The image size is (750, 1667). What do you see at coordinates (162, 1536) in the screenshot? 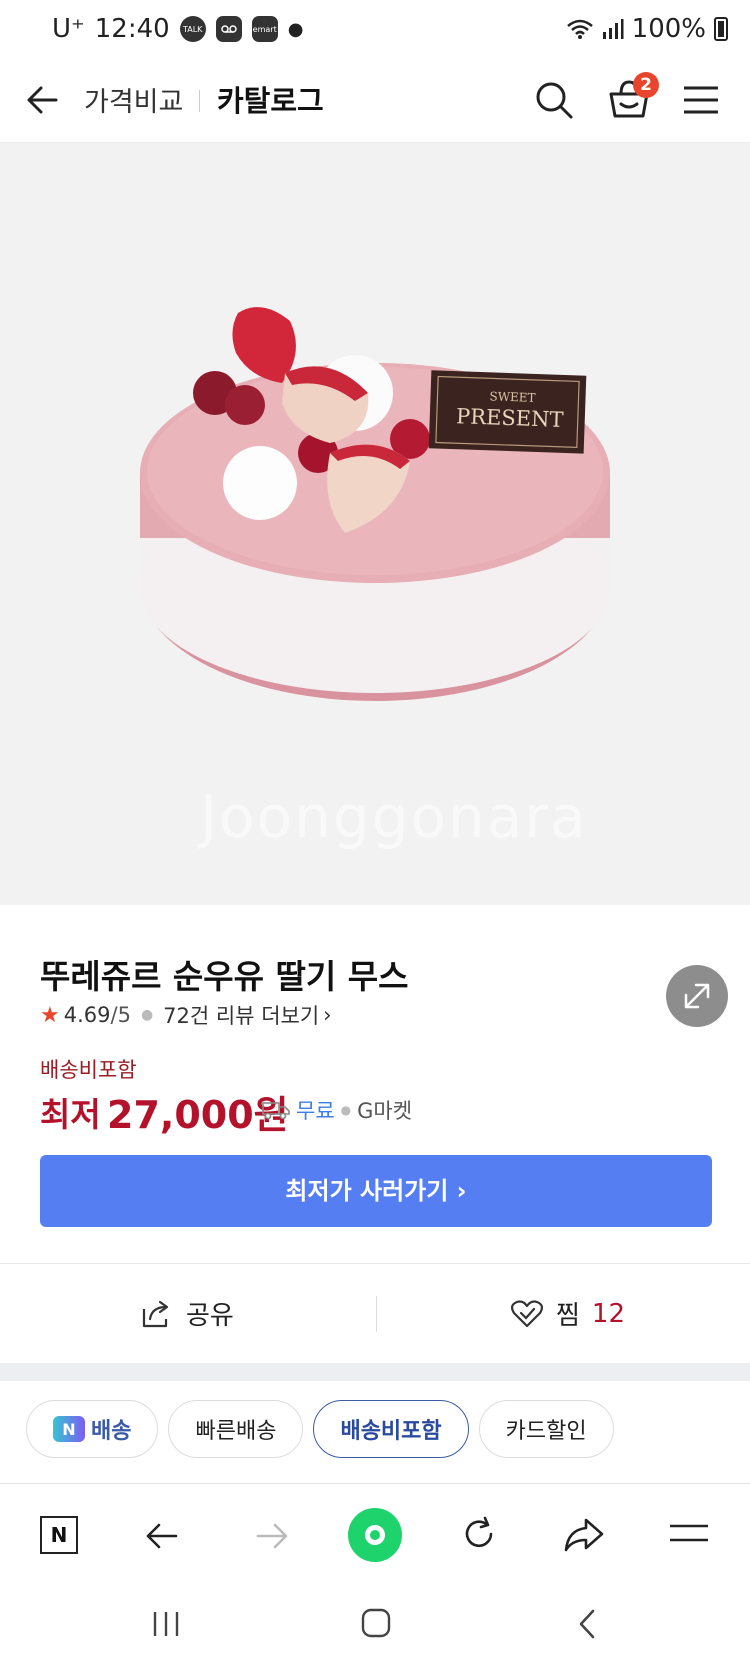
I see `back-arrow-icon` at bounding box center [162, 1536].